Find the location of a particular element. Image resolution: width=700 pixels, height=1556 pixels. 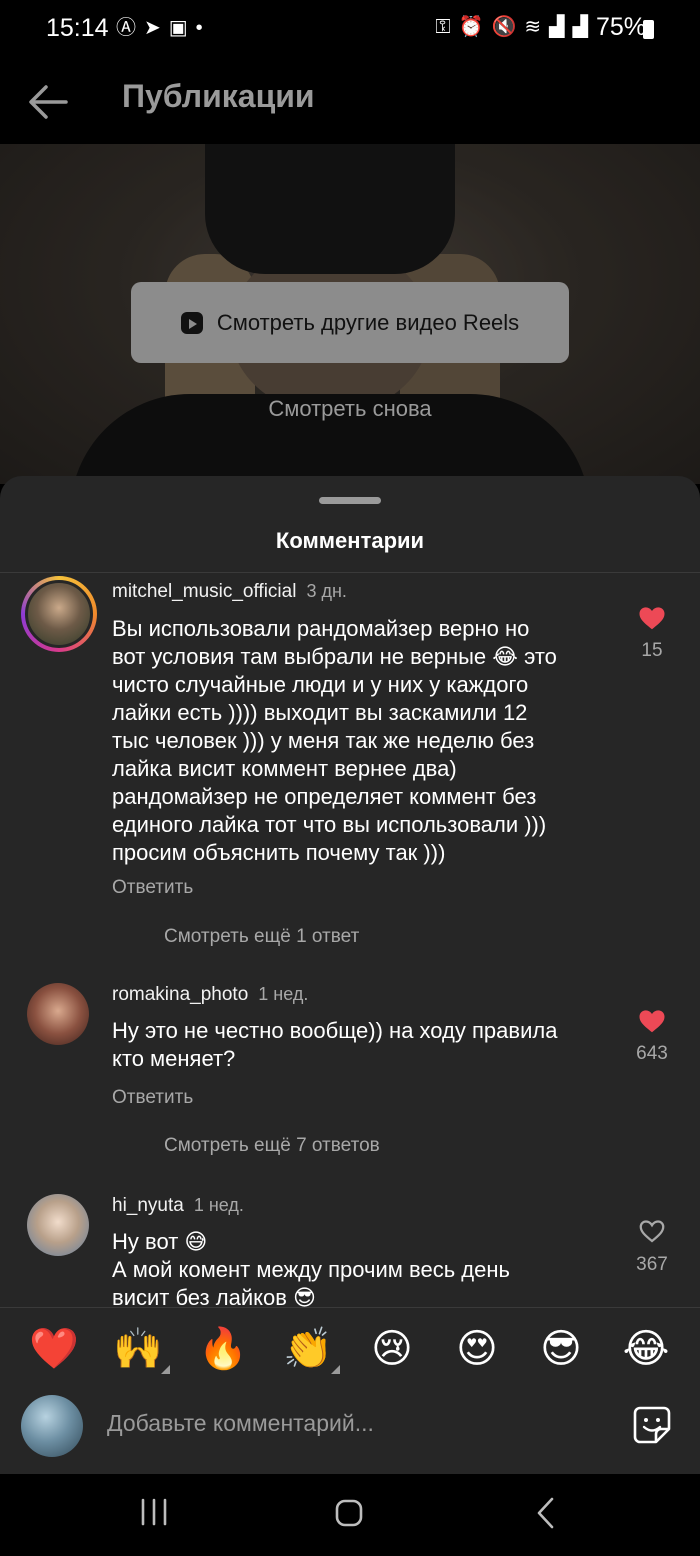

status-left-icons: Ⓐ ➤ ▣ • is located at coordinates (159, 28).